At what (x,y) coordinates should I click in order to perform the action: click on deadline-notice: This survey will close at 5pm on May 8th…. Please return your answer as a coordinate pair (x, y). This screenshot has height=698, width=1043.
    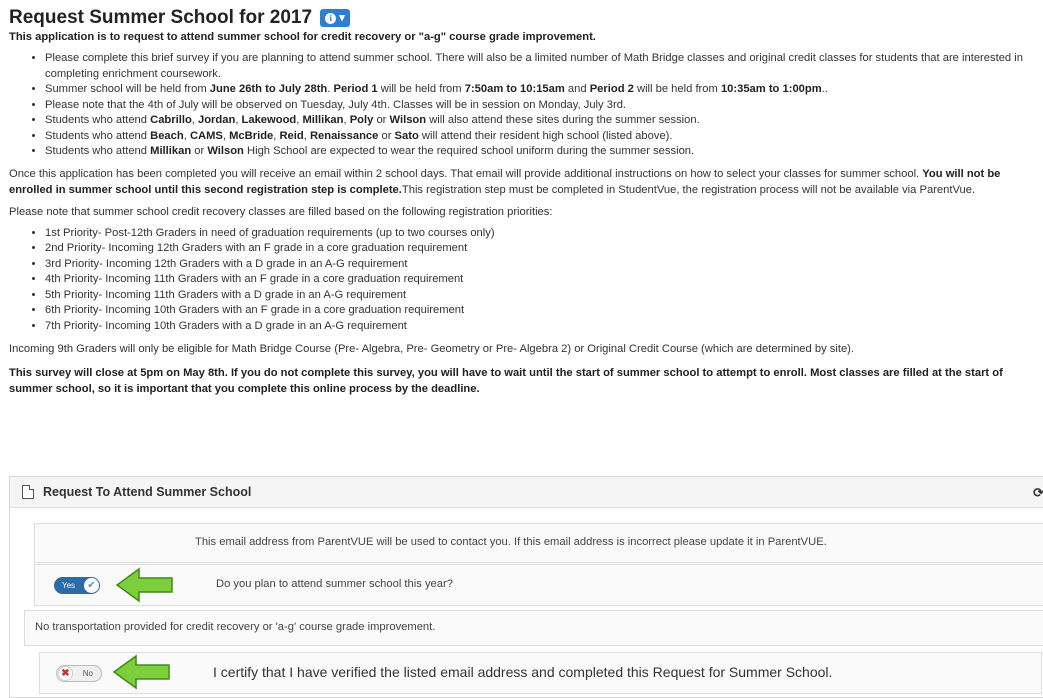
    Looking at the image, I should click on (506, 380).